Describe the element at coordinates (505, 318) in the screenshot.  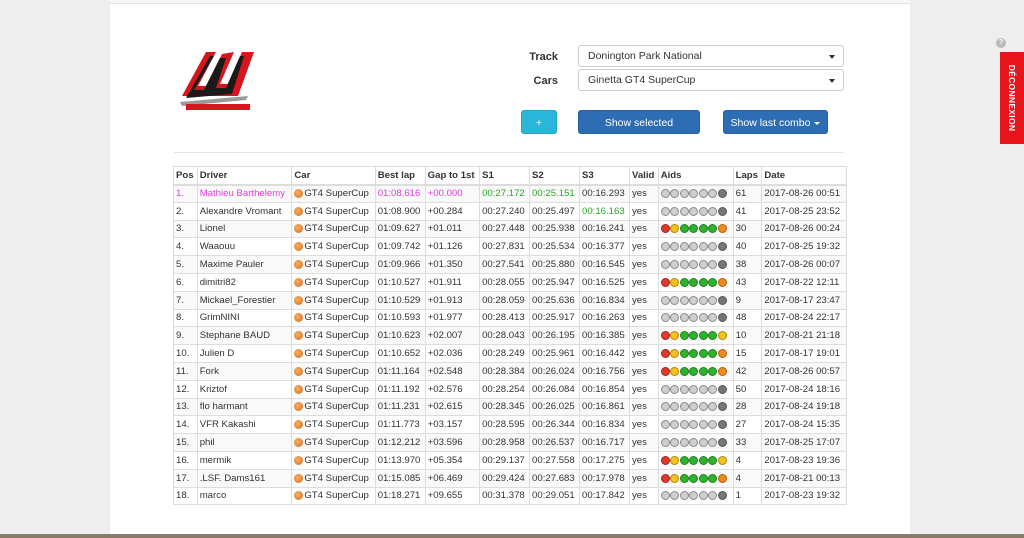
I see `cell-s1: 00:28.413` at that location.